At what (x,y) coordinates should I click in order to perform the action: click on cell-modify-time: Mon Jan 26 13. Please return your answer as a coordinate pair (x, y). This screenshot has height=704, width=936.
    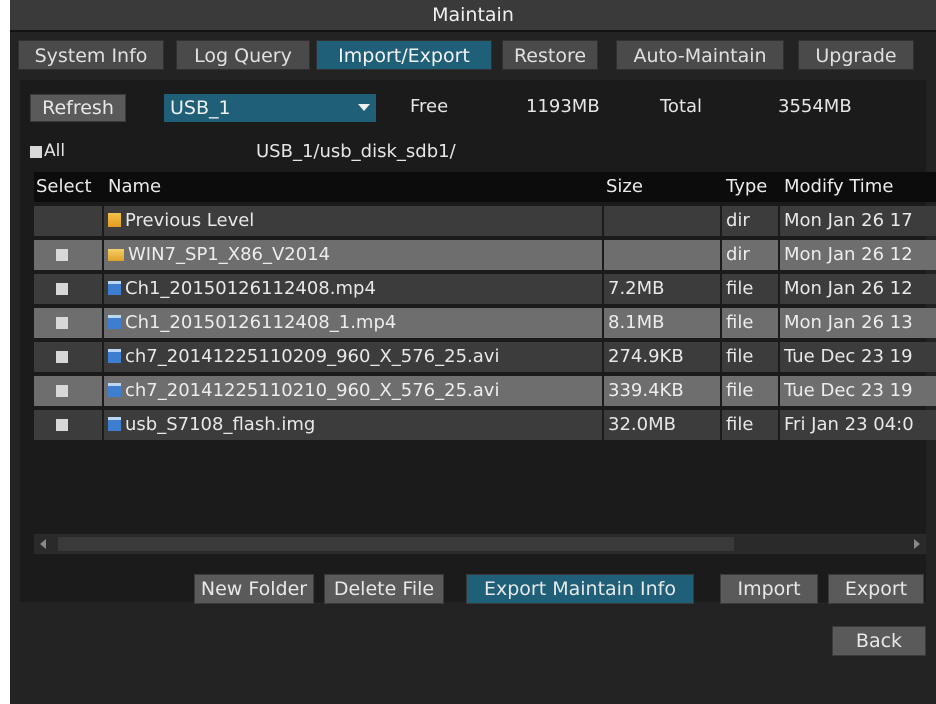
    Looking at the image, I should click on (858, 323).